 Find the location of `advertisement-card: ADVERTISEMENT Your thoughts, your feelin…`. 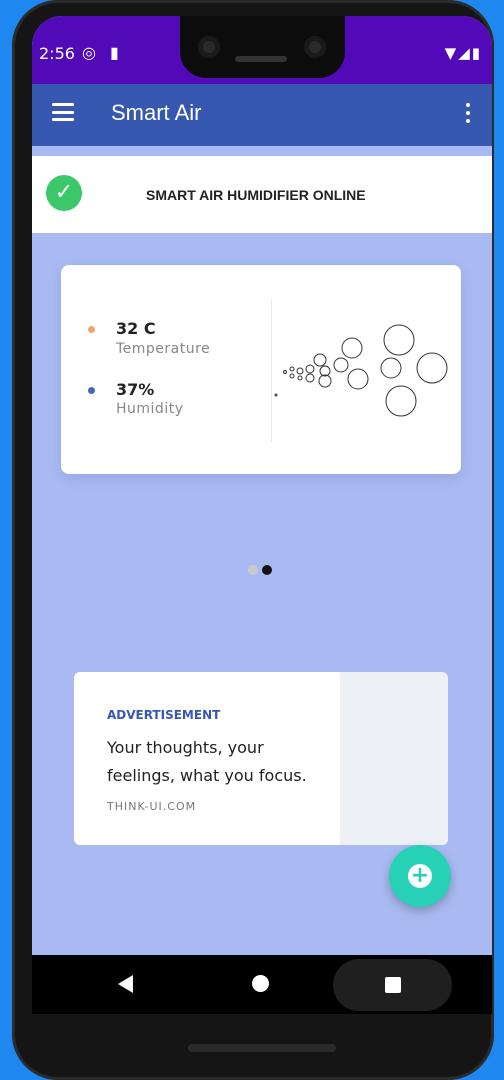

advertisement-card: ADVERTISEMENT Your thoughts, your feelin… is located at coordinates (261, 758).